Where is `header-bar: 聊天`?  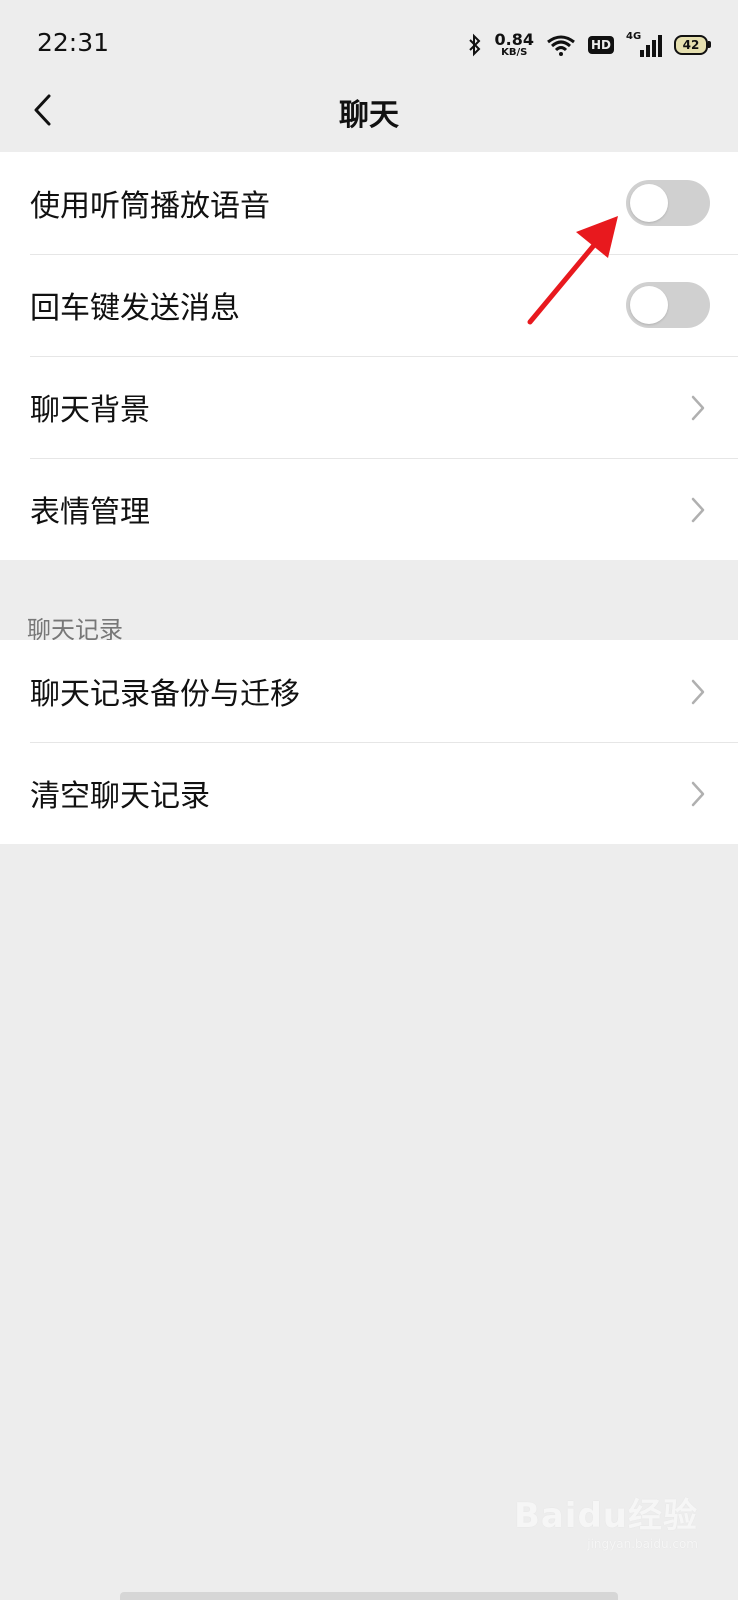
header-bar: 聊天 is located at coordinates (369, 111).